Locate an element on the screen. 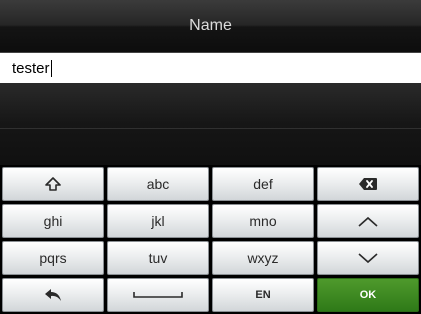 This screenshot has width=421, height=314. shift-icon is located at coordinates (53, 184).